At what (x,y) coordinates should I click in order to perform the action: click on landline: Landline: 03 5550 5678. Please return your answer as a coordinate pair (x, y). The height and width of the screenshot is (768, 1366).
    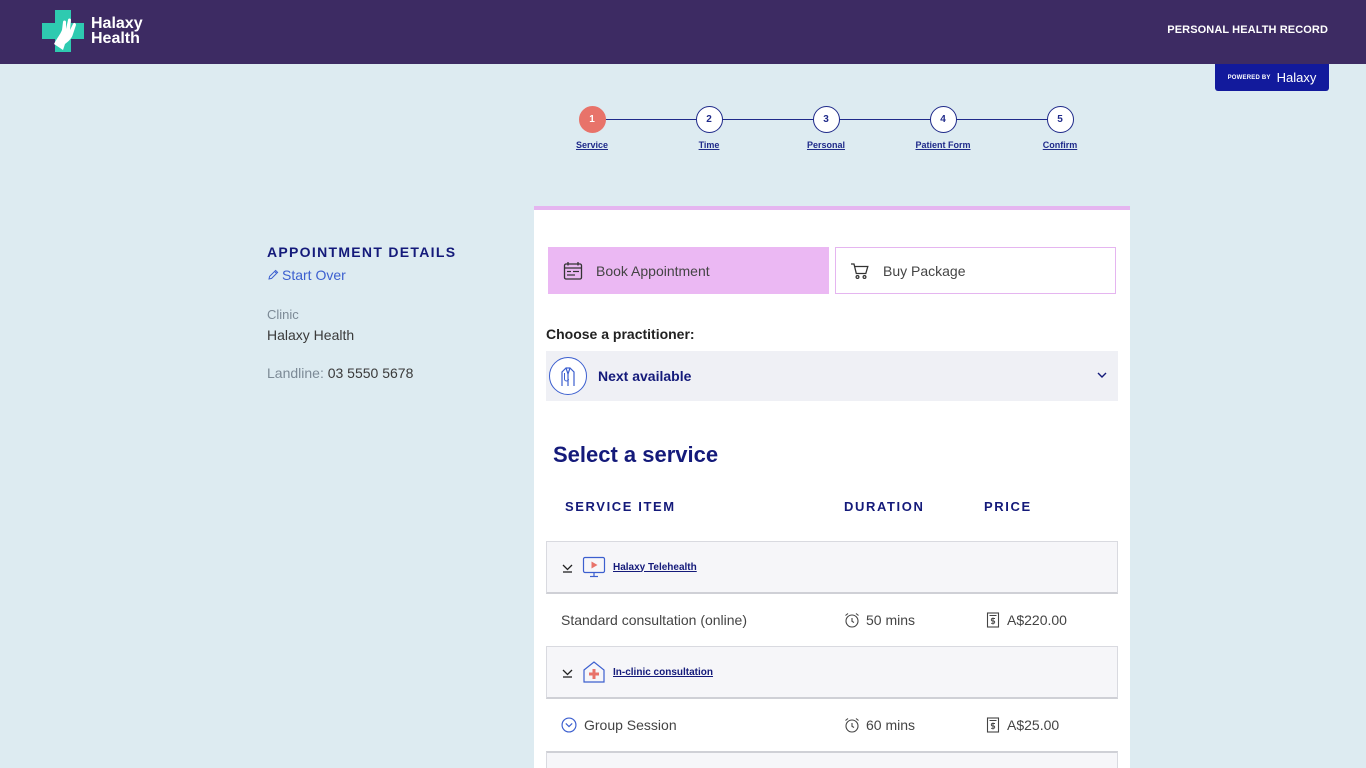
    Looking at the image, I should click on (387, 373).